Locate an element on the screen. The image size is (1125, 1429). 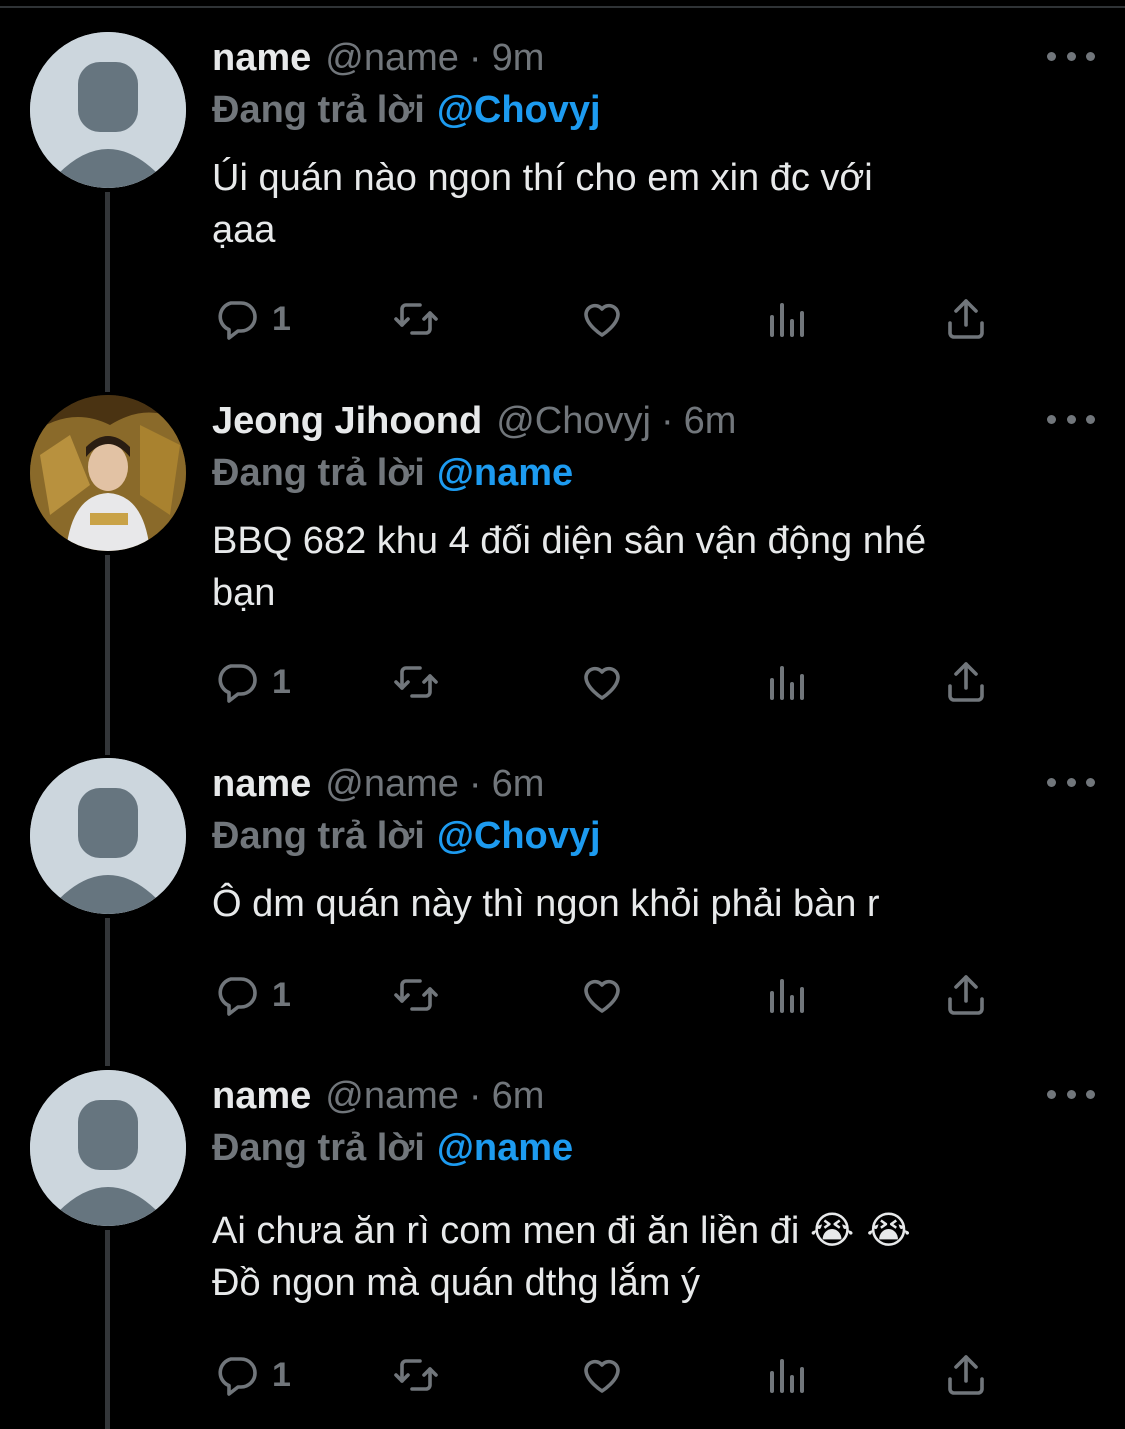
tweet-text-line: BBQ 682 khu 4 đối diện sân vận động nhé is located at coordinates (569, 541).